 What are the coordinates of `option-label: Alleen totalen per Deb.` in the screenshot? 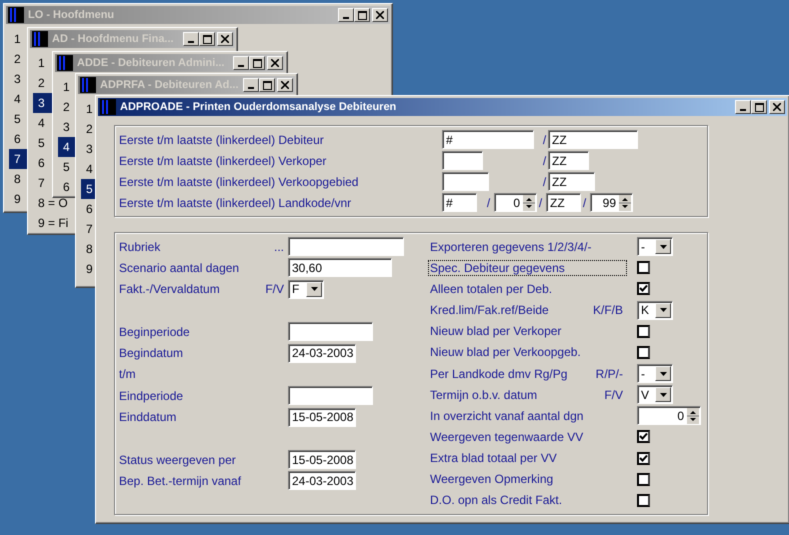 It's located at (492, 289).